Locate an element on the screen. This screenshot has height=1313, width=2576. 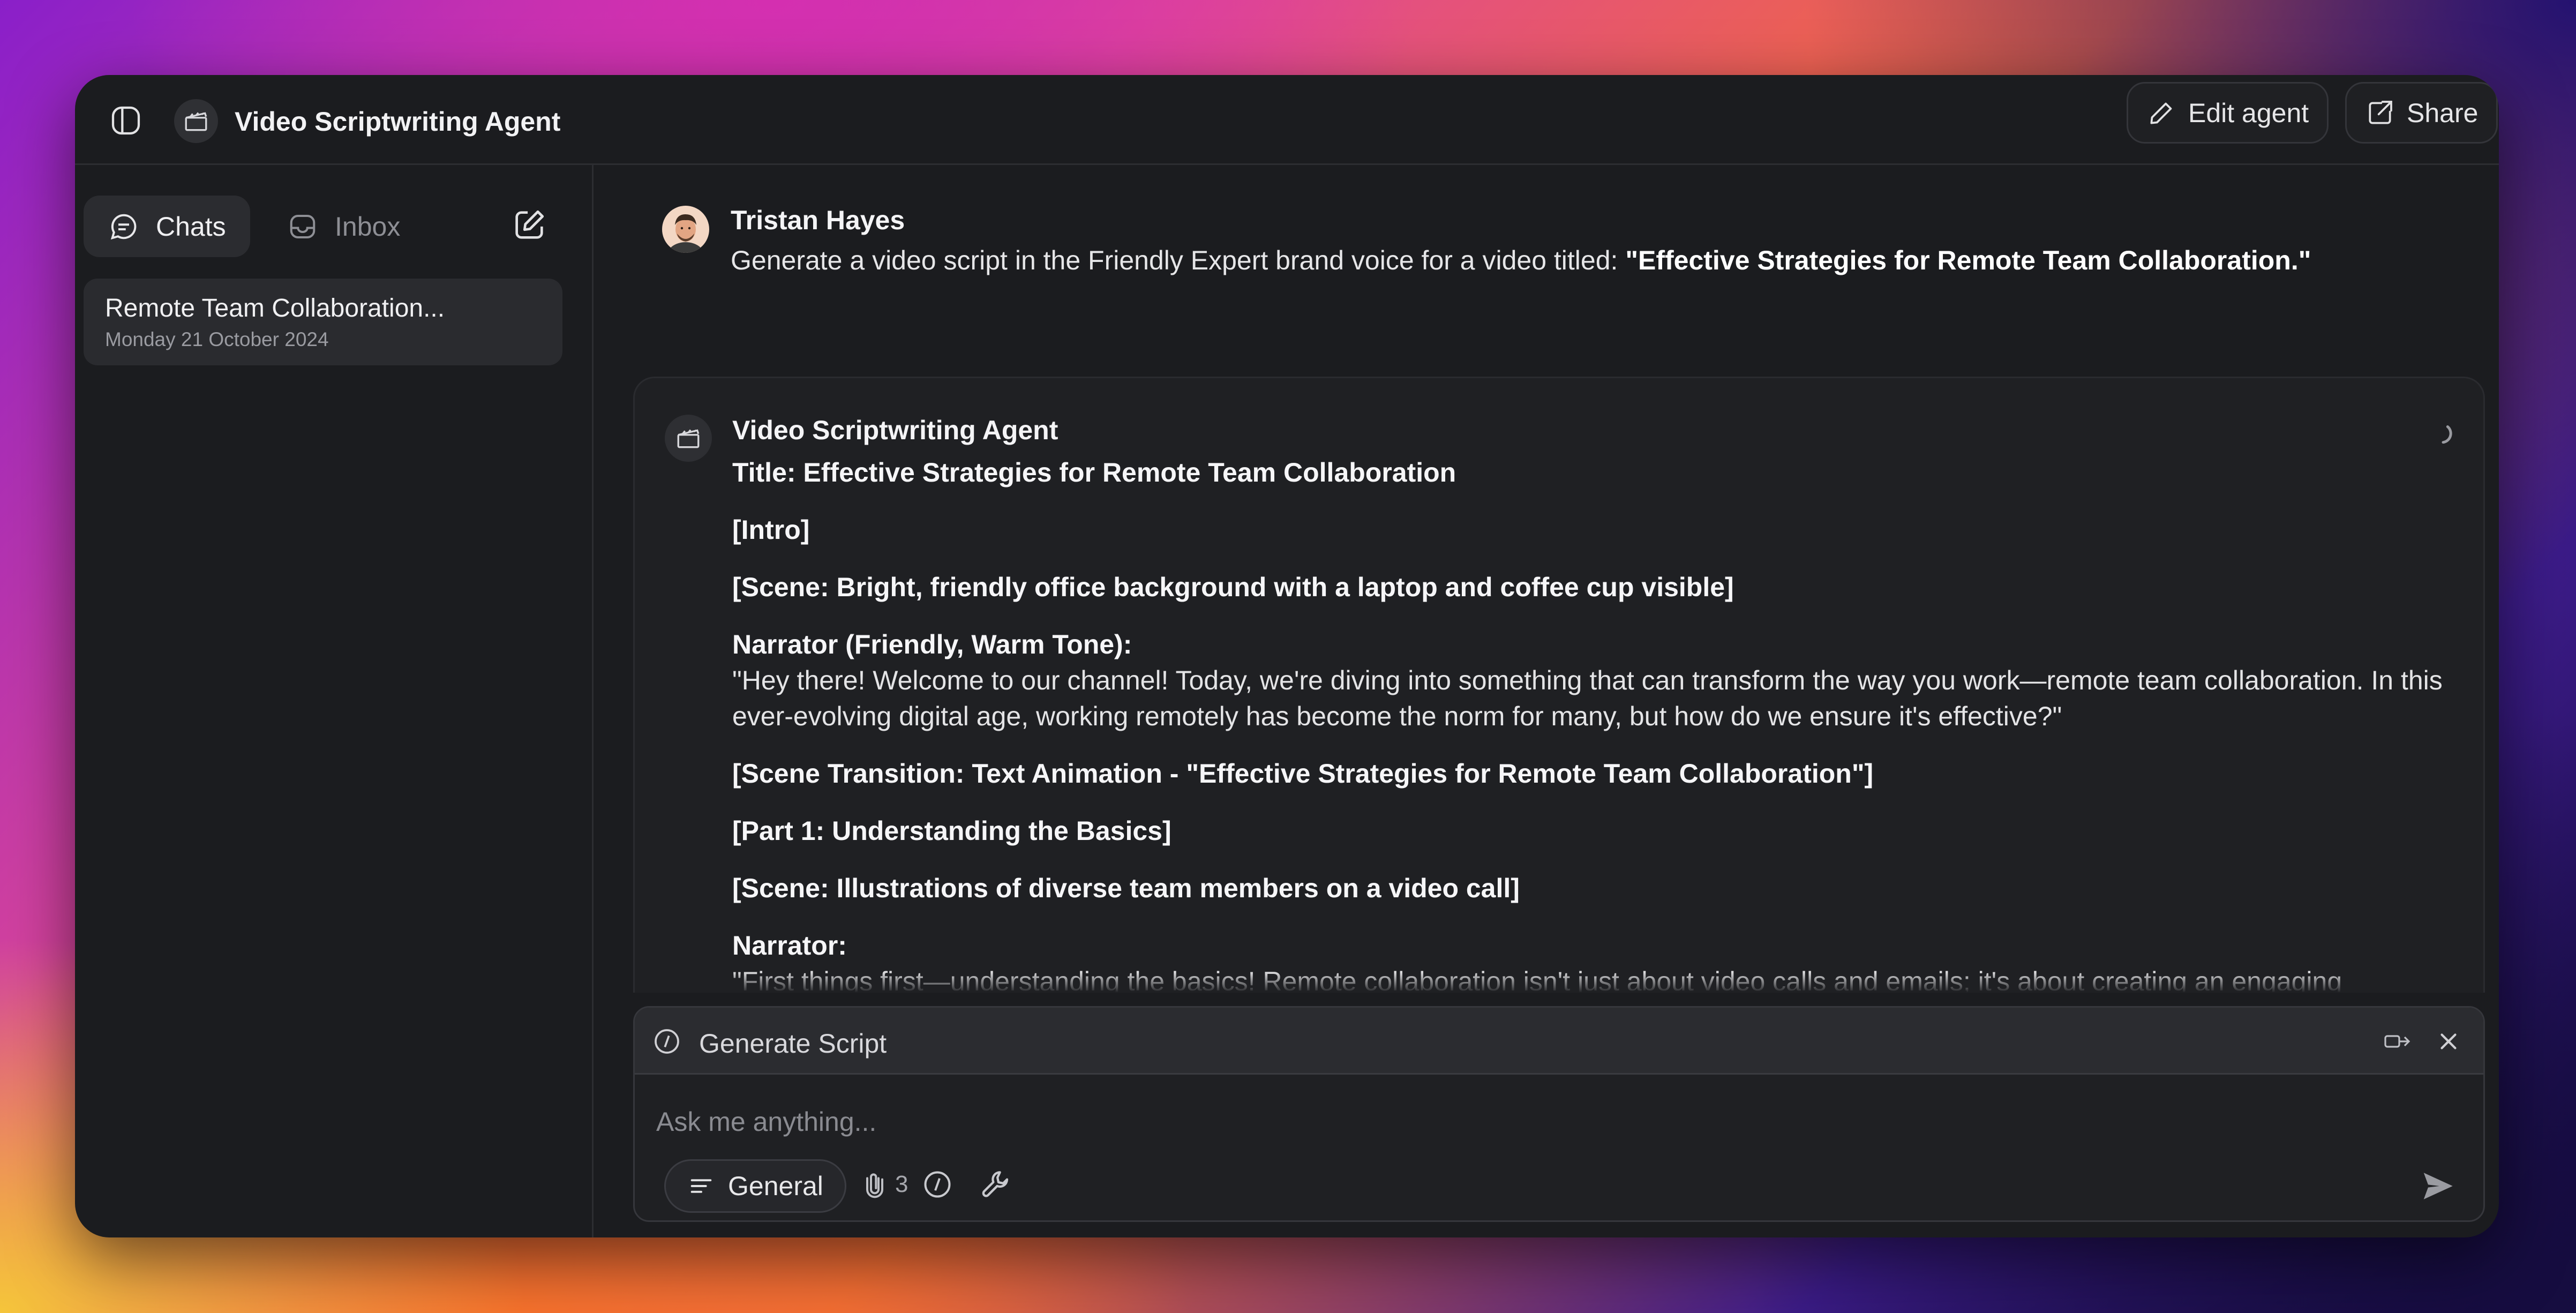
chat-bubble-icon is located at coordinates (123, 227).